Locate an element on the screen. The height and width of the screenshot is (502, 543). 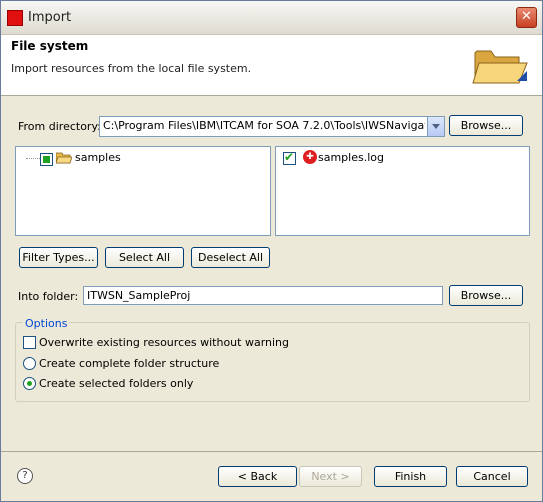
create-selected-label: Create selected folders only is located at coordinates (116, 383).